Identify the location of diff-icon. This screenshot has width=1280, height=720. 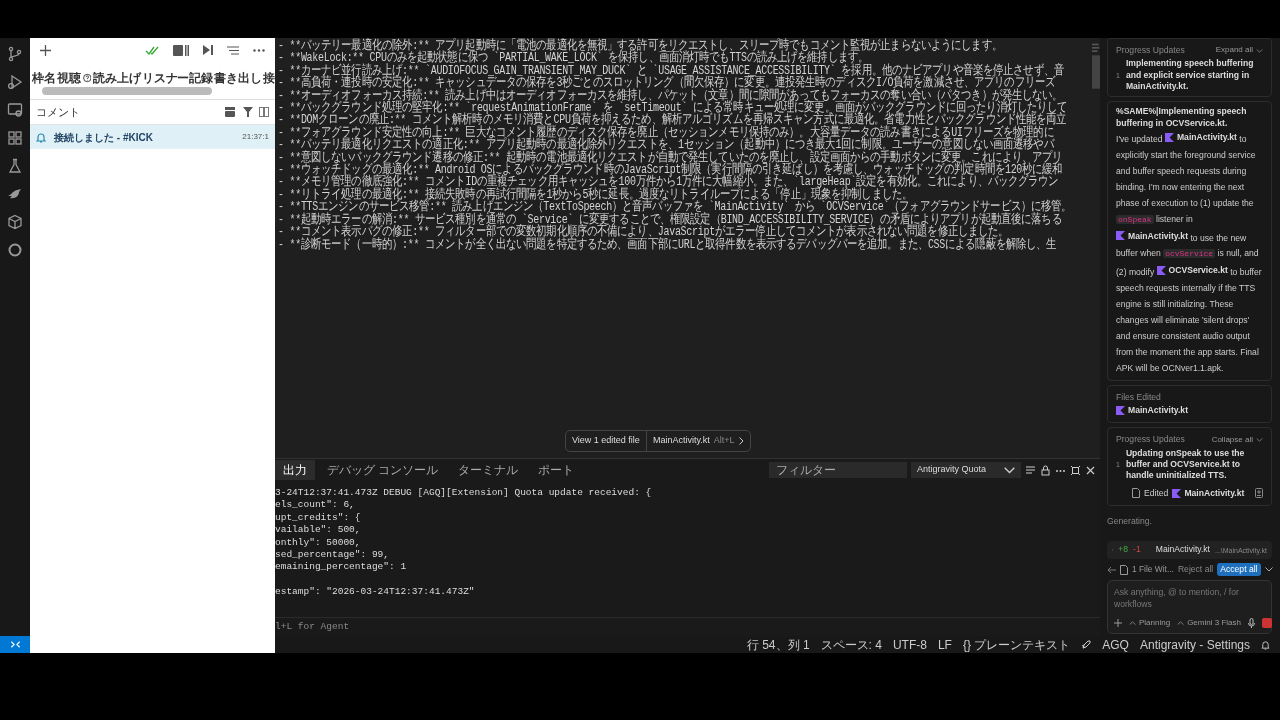
(1259, 493).